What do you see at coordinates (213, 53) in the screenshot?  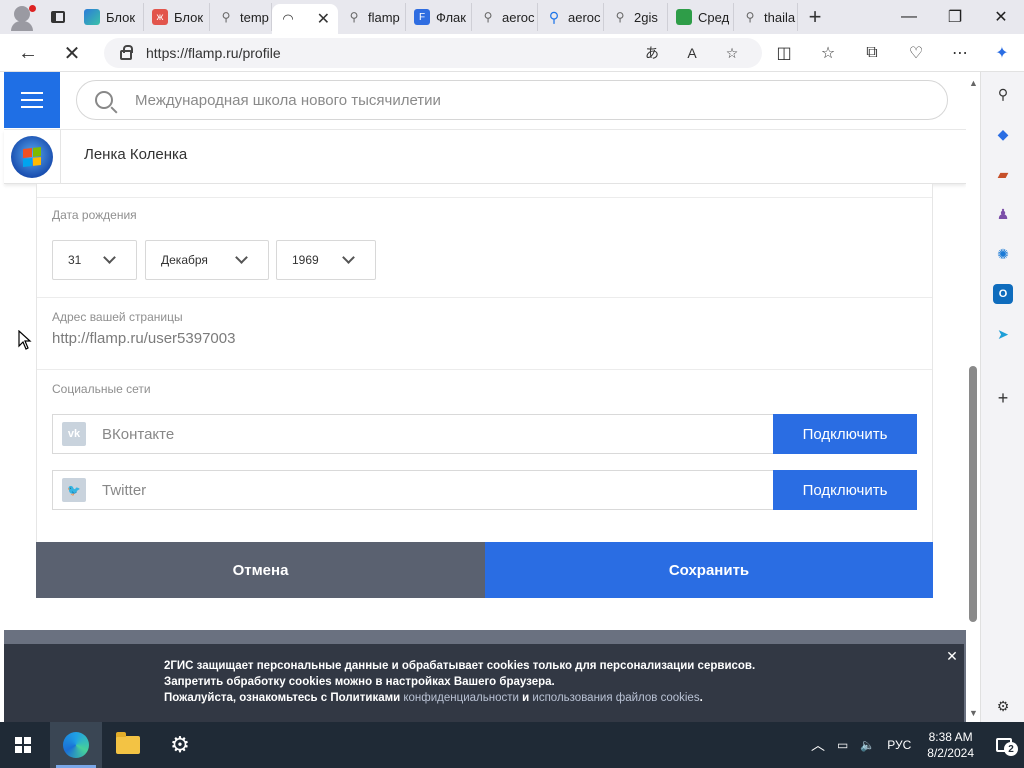 I see `url-text: https://flamp.ru/profile` at bounding box center [213, 53].